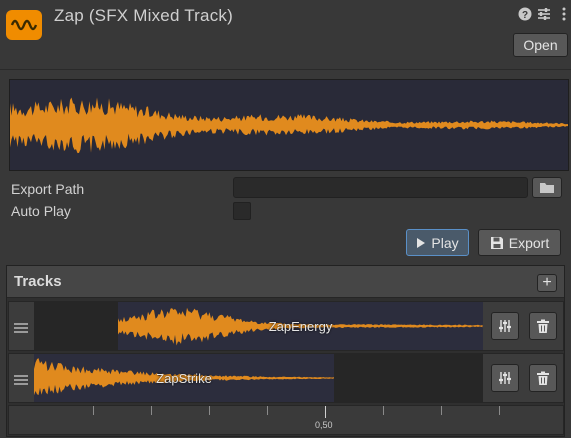 This screenshot has height=438, width=571. What do you see at coordinates (286, 420) in the screenshot?
I see `timeline-ruler: 0,50` at bounding box center [286, 420].